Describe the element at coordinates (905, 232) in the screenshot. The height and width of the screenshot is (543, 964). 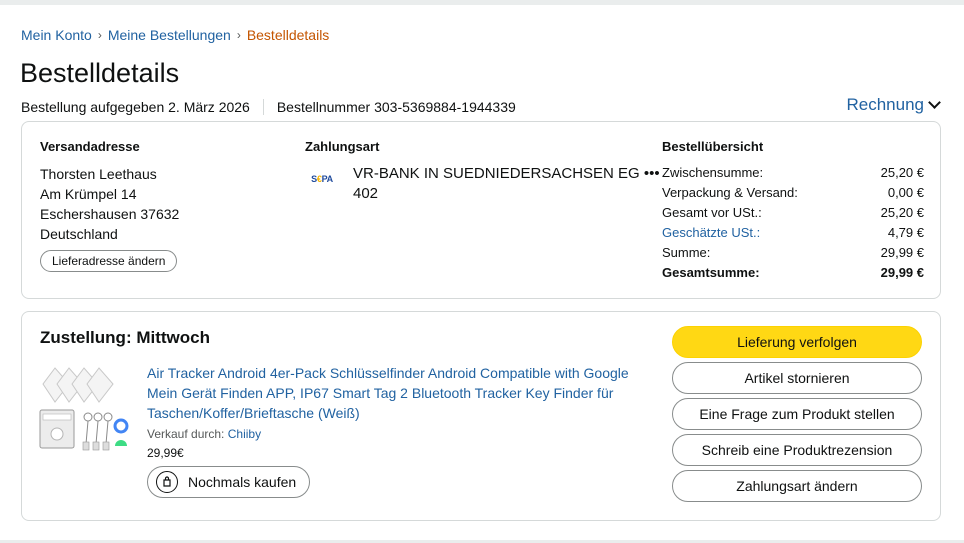
I see `total-value: 4,79 €` at that location.